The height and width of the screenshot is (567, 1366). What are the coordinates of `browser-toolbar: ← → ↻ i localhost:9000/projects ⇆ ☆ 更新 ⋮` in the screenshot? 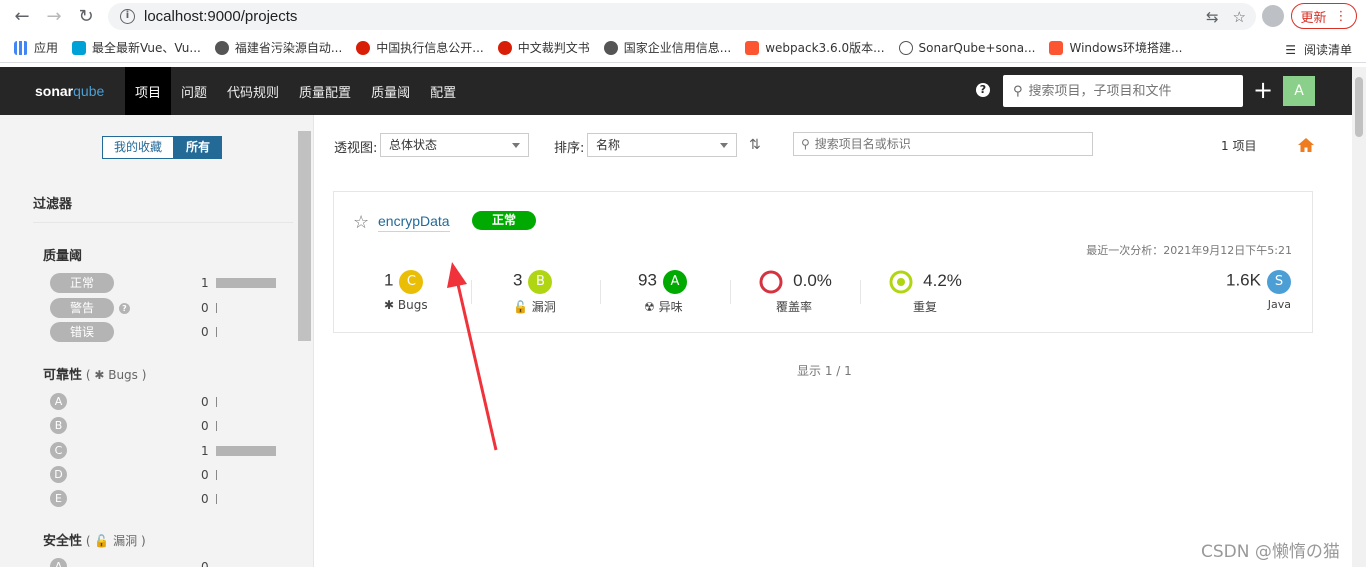 It's located at (683, 16).